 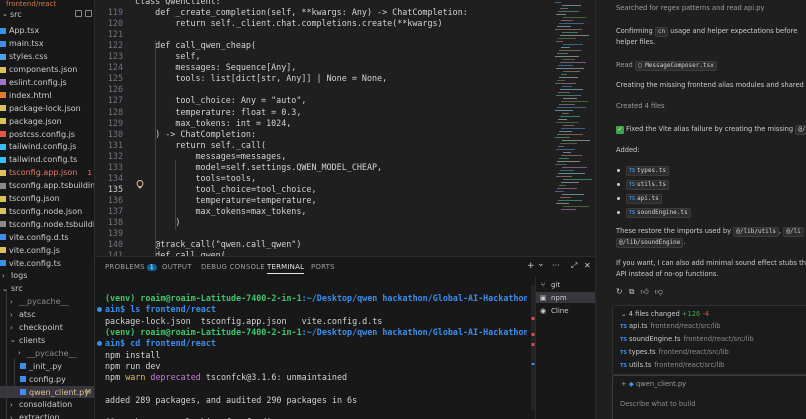 I want to click on file-item: styles.css, so click(x=47, y=56).